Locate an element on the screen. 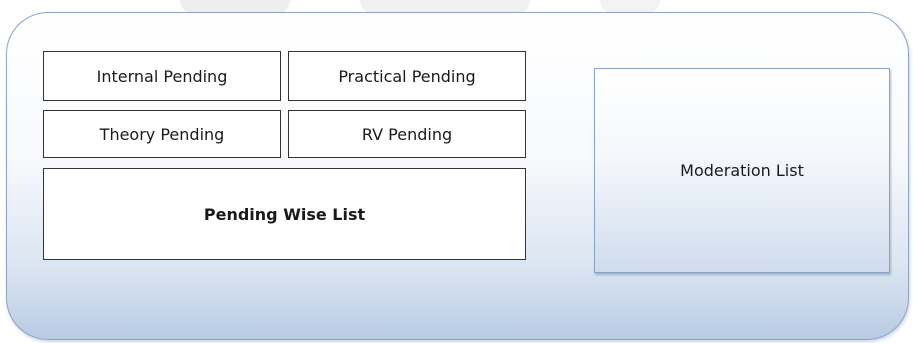 Image resolution: width=913 pixels, height=343 pixels. rv-pending-label: RV Pending is located at coordinates (407, 134).